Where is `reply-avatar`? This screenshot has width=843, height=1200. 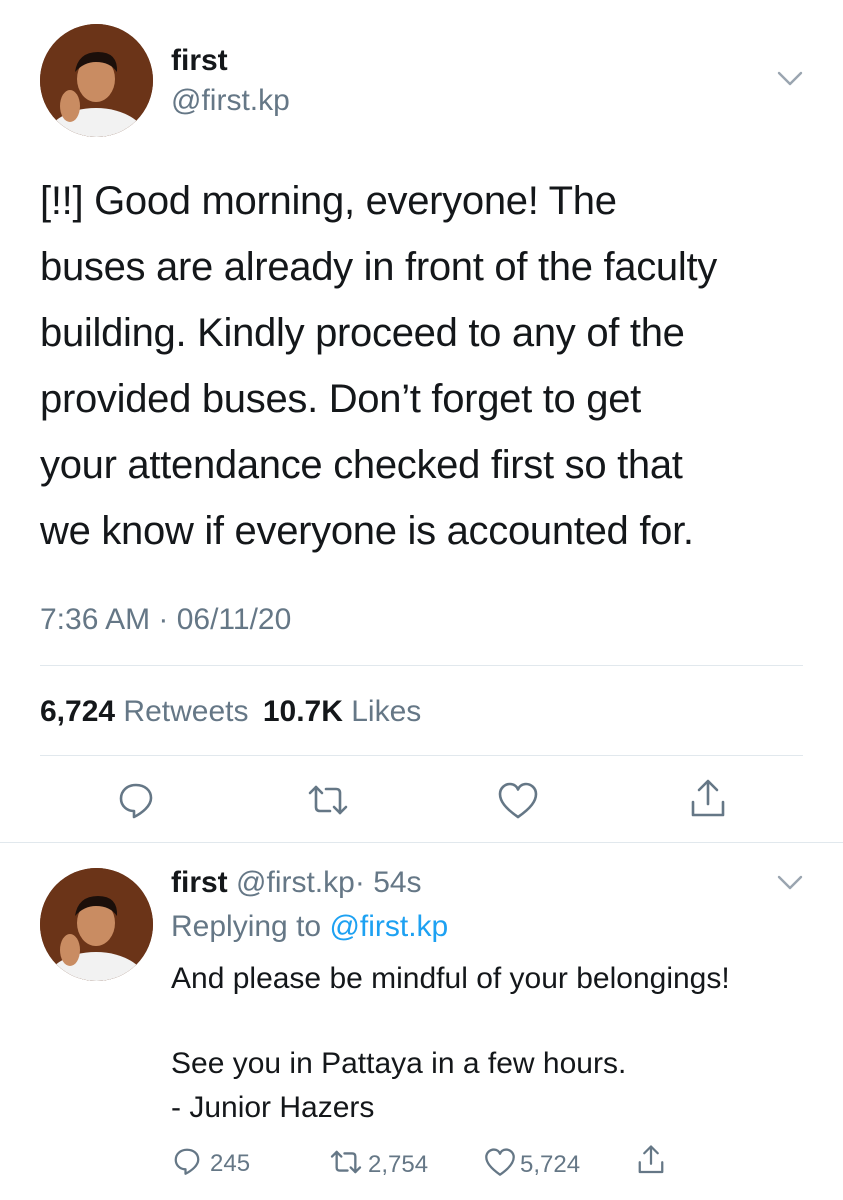 reply-avatar is located at coordinates (96, 924).